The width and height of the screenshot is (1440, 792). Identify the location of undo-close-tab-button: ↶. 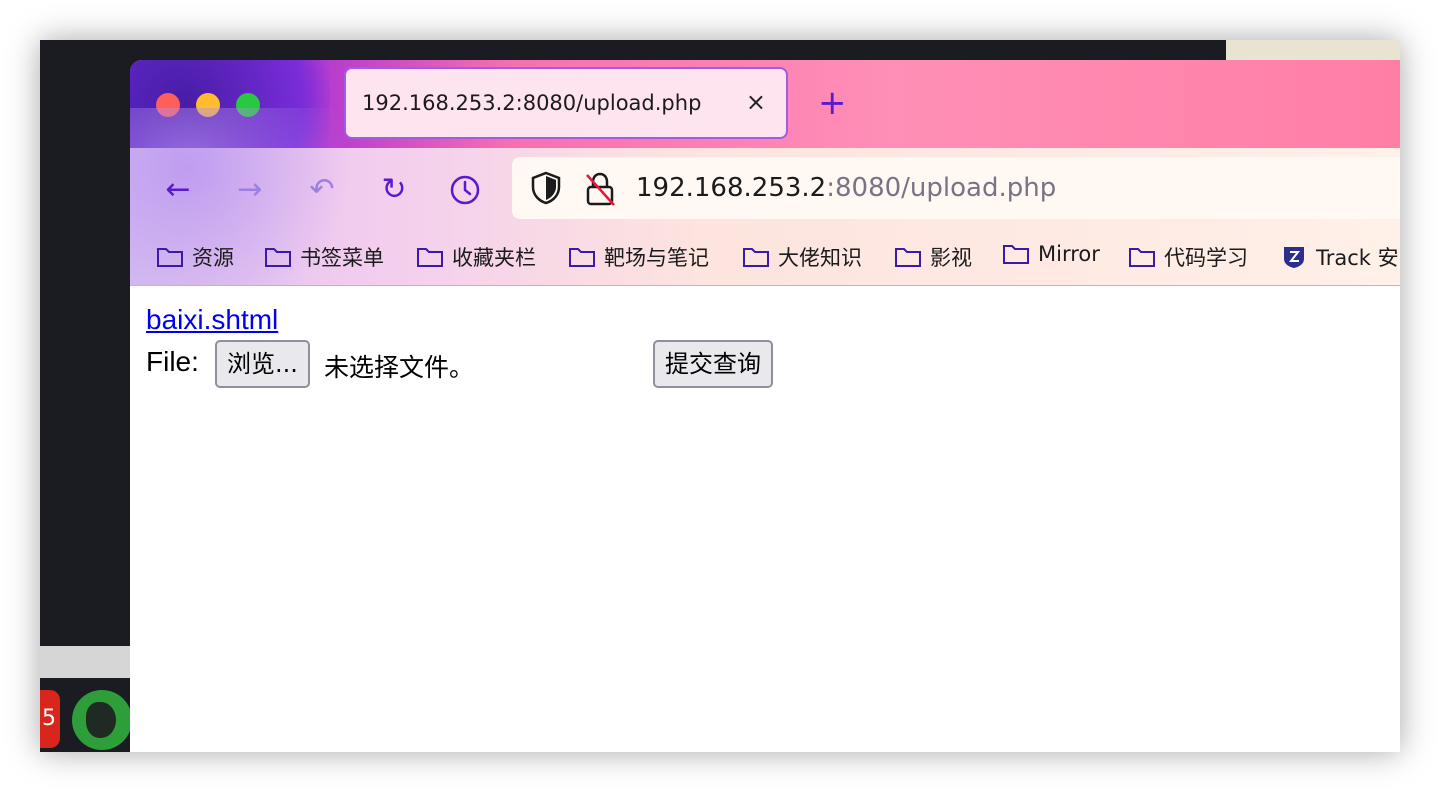
(322, 190).